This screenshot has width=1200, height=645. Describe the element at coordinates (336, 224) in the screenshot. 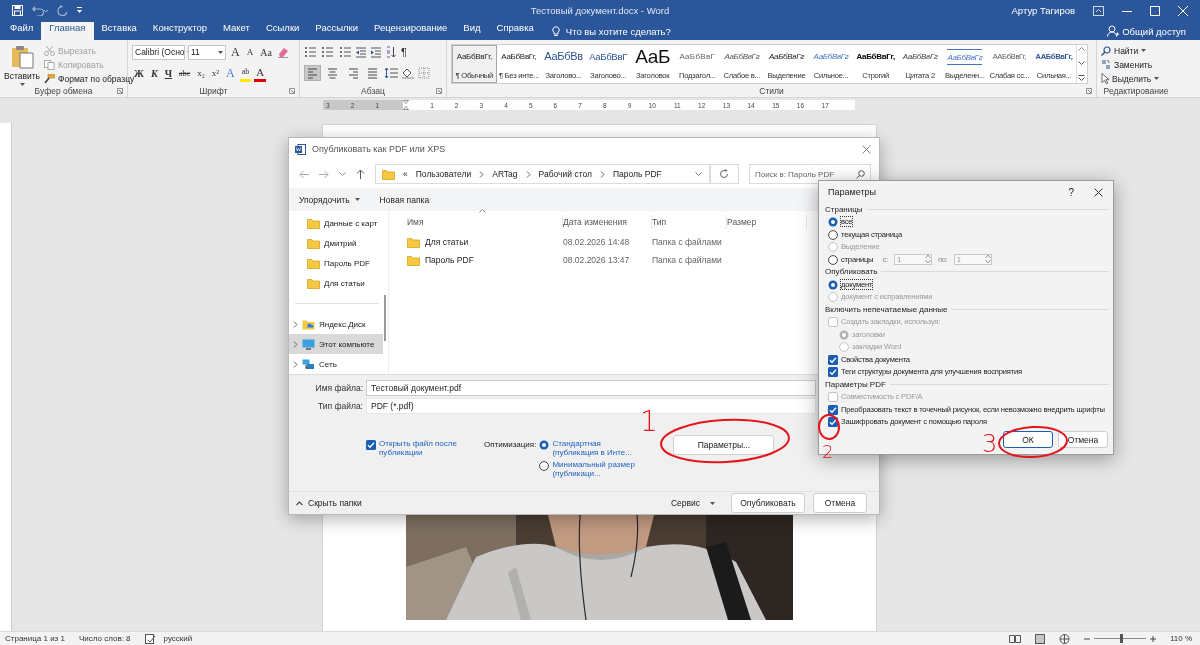

I see `nav-item: Данные с карт` at that location.